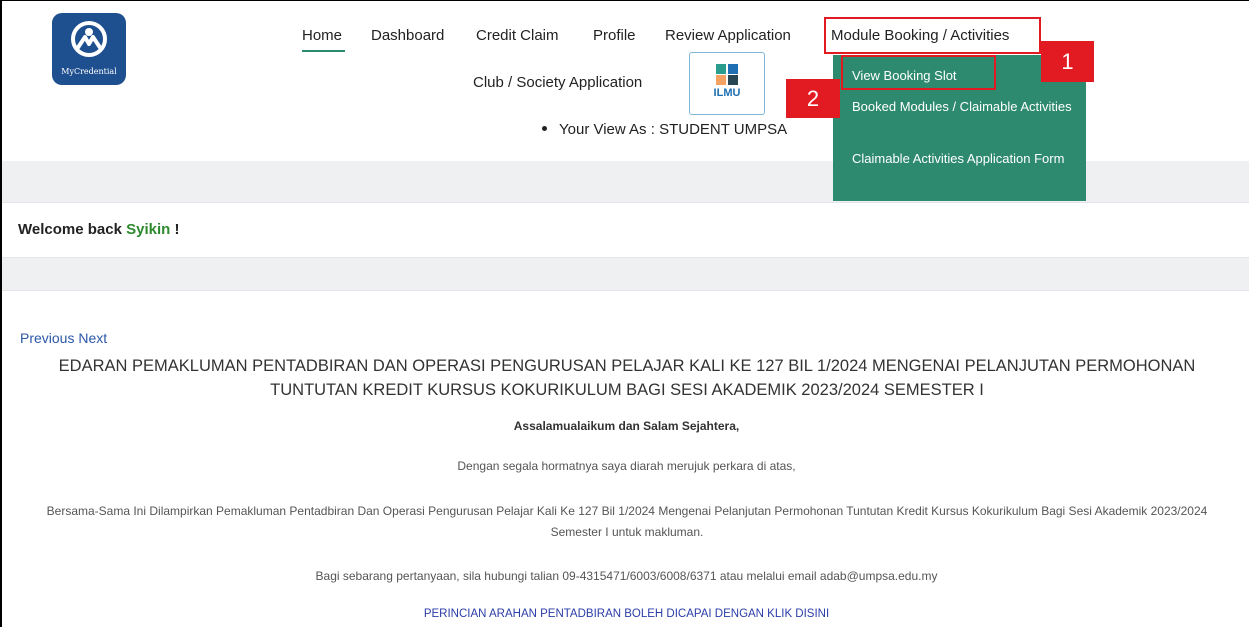 This screenshot has height=627, width=1249. Describe the element at coordinates (517, 35) in the screenshot. I see `nav-credit-claim: Credit Claim` at that location.